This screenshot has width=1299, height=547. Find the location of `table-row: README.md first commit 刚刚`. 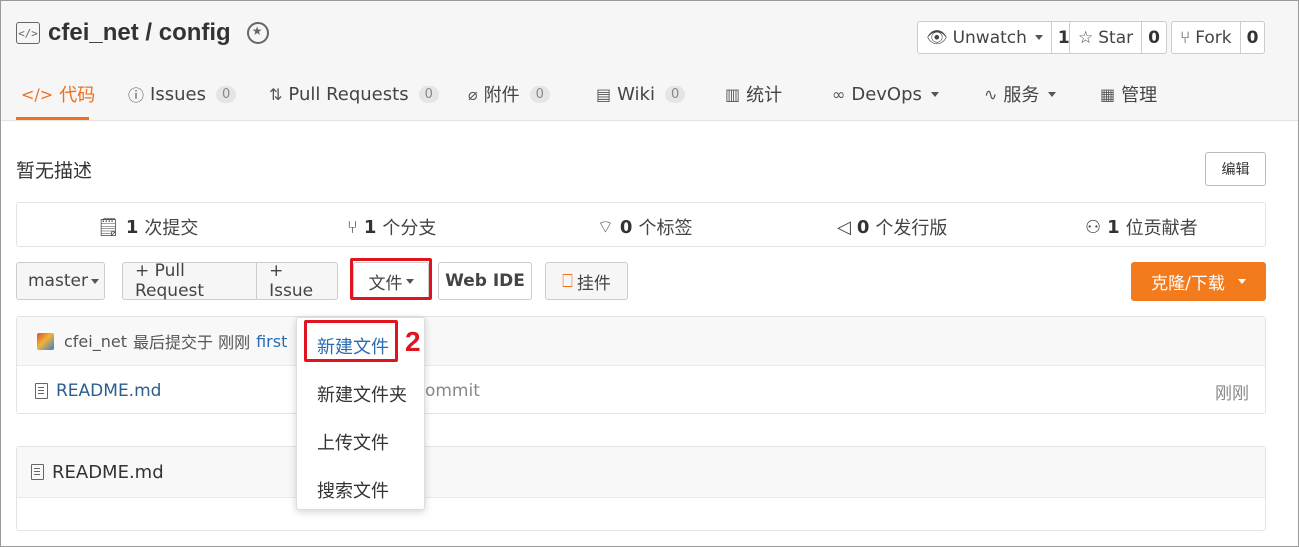

table-row: README.md first commit 刚刚 is located at coordinates (641, 391).